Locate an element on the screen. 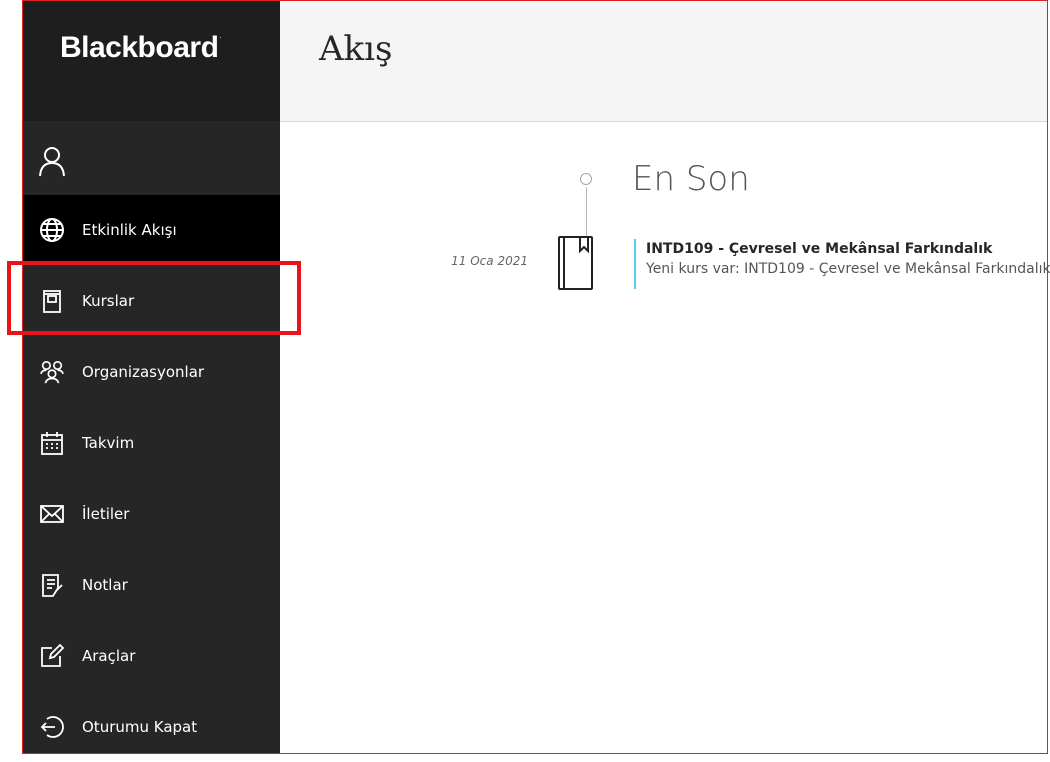  timeline-dot is located at coordinates (586, 179).